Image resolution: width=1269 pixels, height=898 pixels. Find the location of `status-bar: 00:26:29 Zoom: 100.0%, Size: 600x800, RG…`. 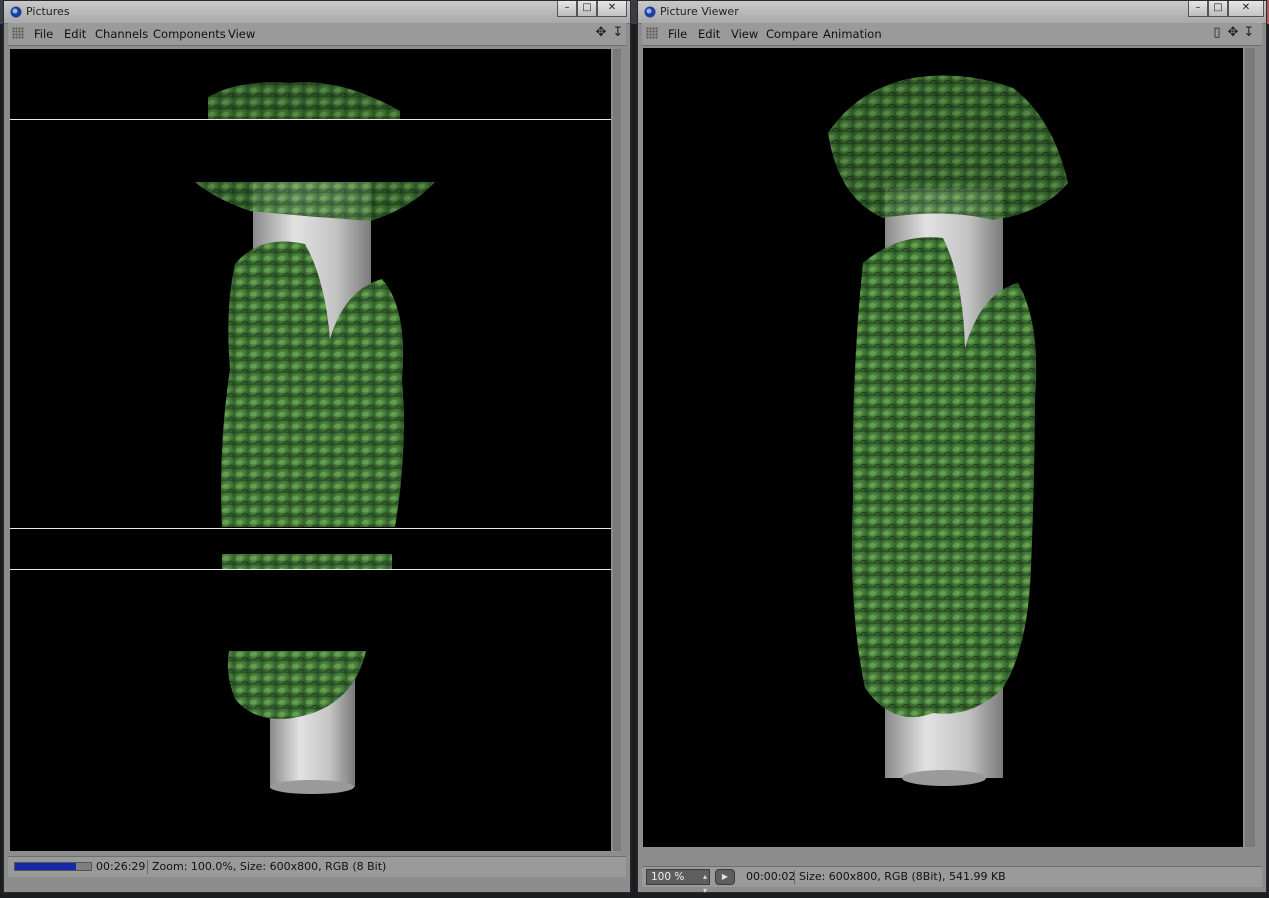

status-bar: 00:26:29 Zoom: 100.0%, Size: 600x800, RG… is located at coordinates (317, 866).